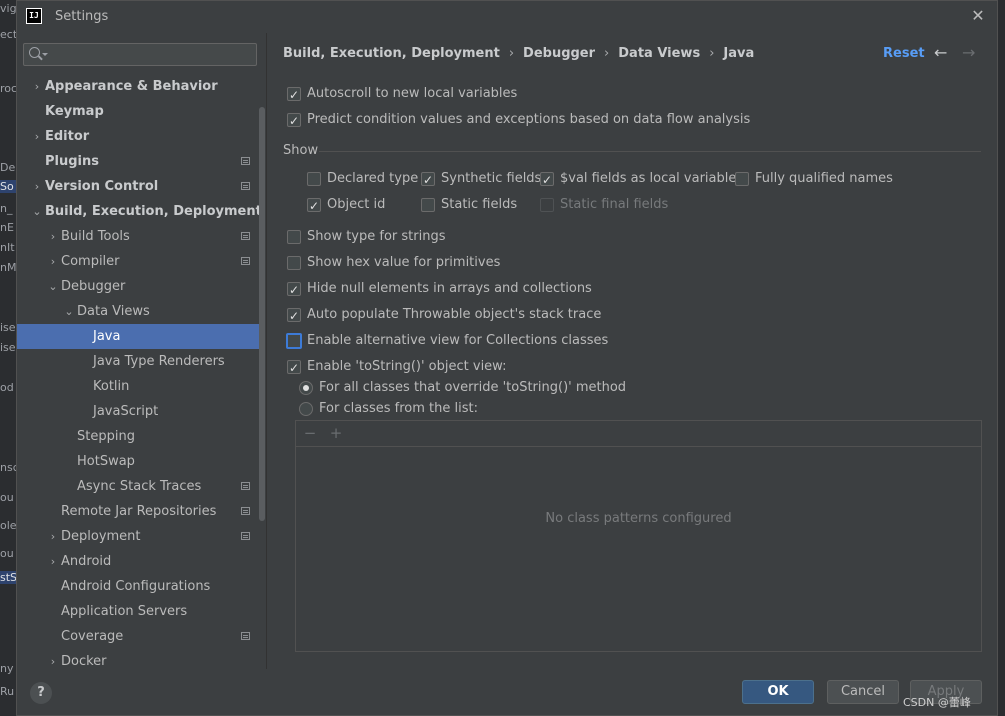 The height and width of the screenshot is (716, 1005). Describe the element at coordinates (150, 54) in the screenshot. I see `search-input` at that location.